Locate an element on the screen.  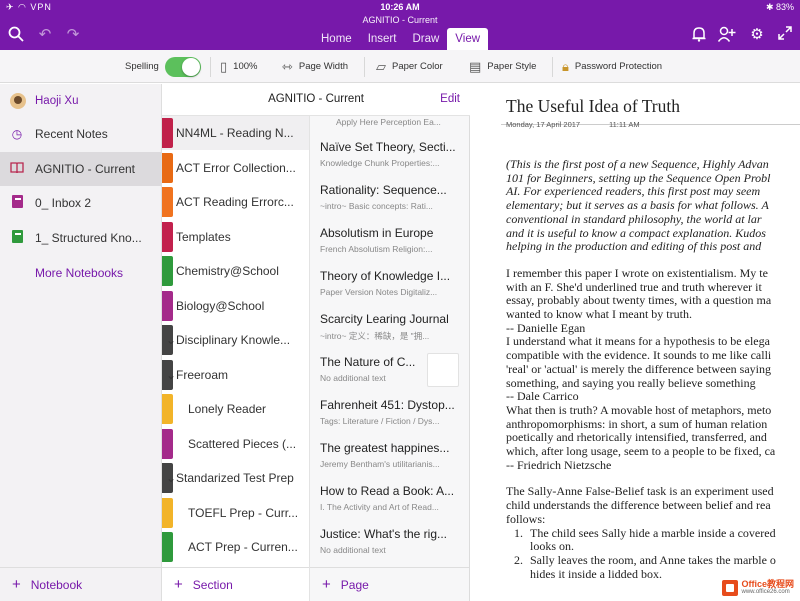
redo-icon: ↷ is located at coordinates (73, 35).